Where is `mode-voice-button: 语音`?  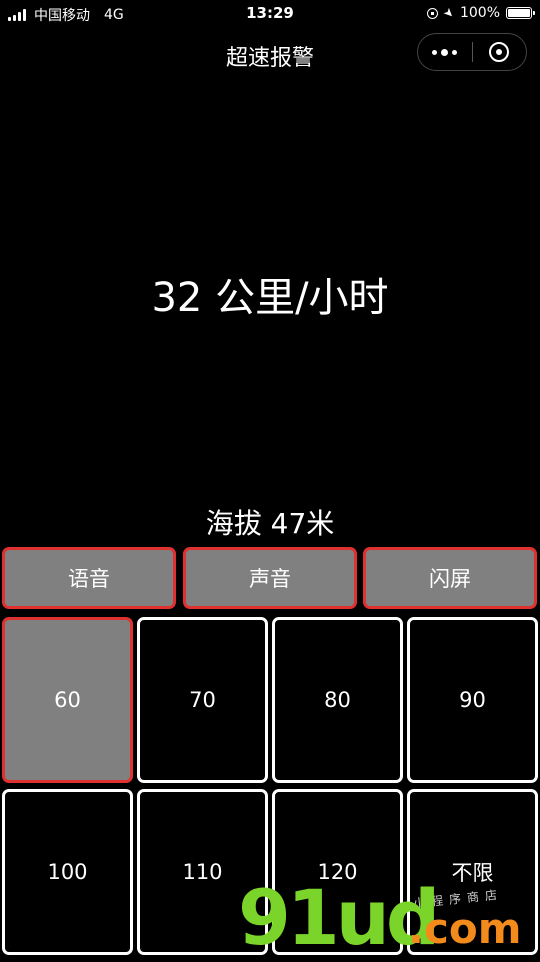 mode-voice-button: 语音 is located at coordinates (89, 578).